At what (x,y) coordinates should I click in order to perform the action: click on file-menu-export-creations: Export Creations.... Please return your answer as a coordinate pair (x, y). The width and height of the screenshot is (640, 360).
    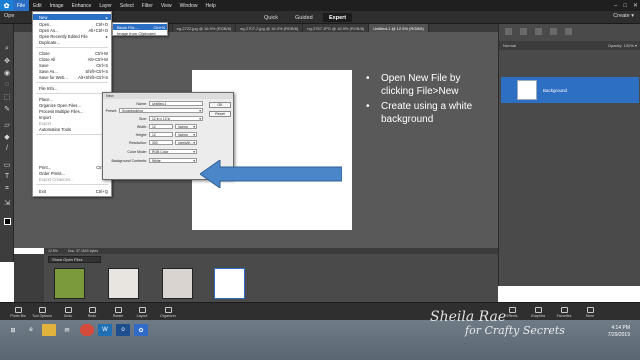
    Looking at the image, I should click on (72, 179).